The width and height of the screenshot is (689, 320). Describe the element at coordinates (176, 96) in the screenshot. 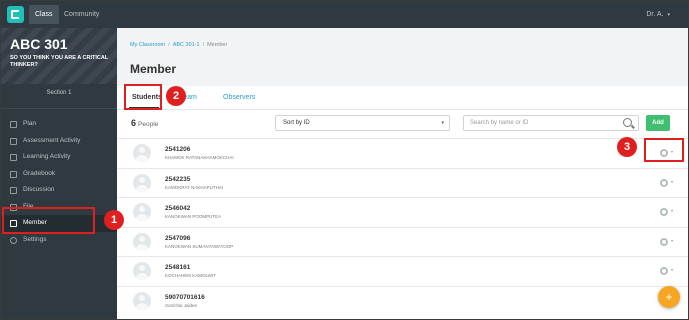

I see `annotation-badge-2: 2` at that location.